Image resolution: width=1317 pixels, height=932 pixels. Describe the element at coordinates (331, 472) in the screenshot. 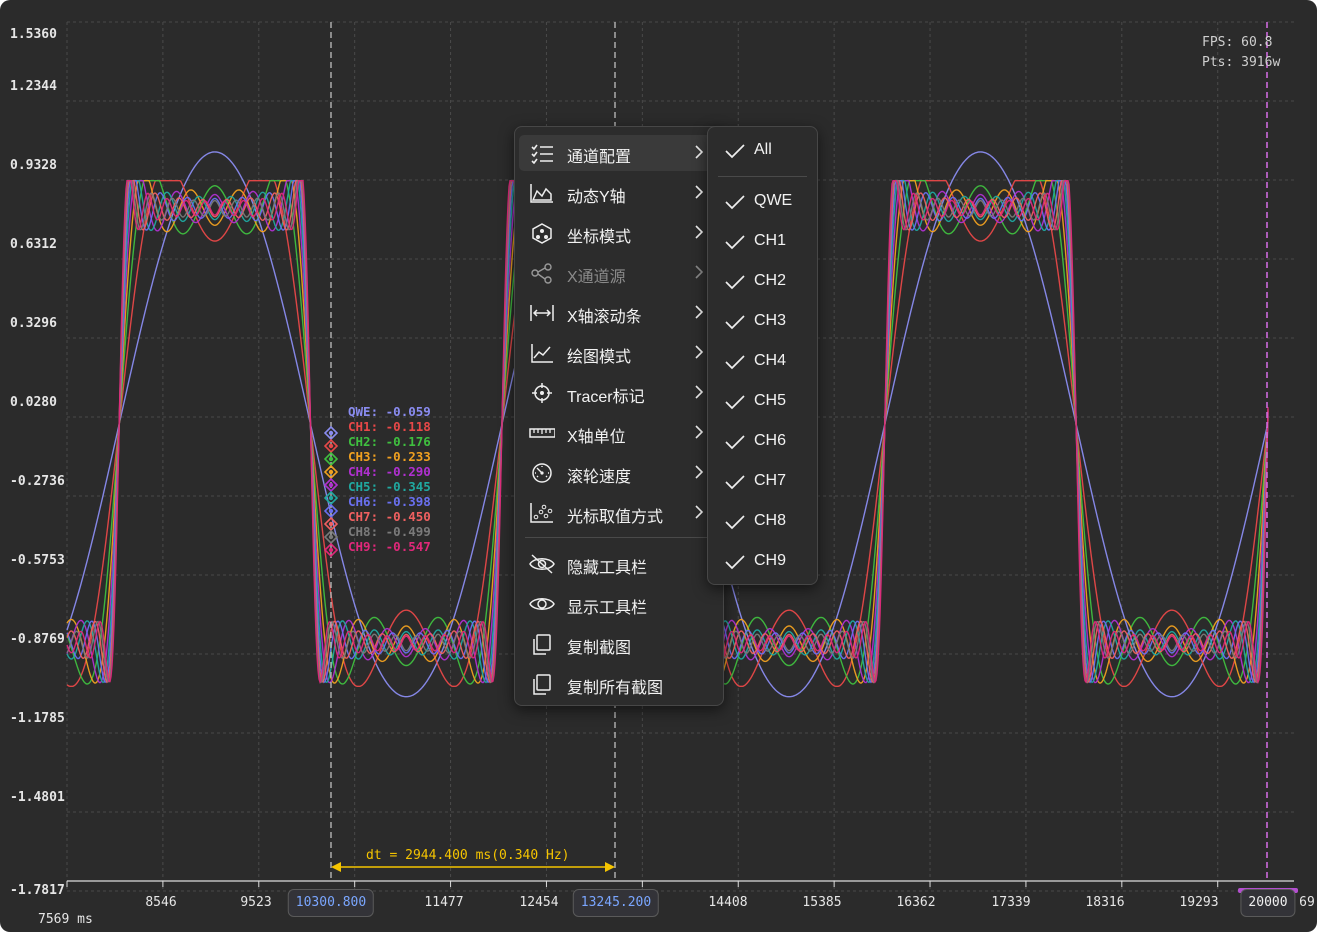

I see `tracer-dot-ch3` at that location.